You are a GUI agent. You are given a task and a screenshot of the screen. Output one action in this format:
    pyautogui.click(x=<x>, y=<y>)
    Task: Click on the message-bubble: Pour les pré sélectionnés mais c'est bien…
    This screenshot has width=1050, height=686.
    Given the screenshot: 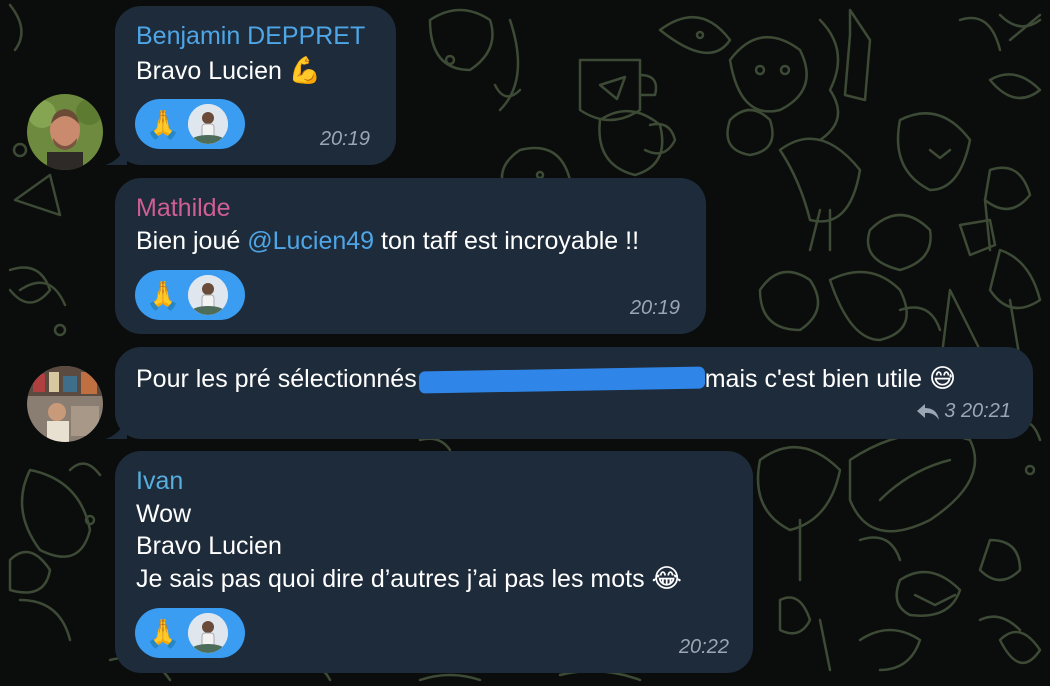 What is the action you would take?
    pyautogui.click(x=569, y=393)
    